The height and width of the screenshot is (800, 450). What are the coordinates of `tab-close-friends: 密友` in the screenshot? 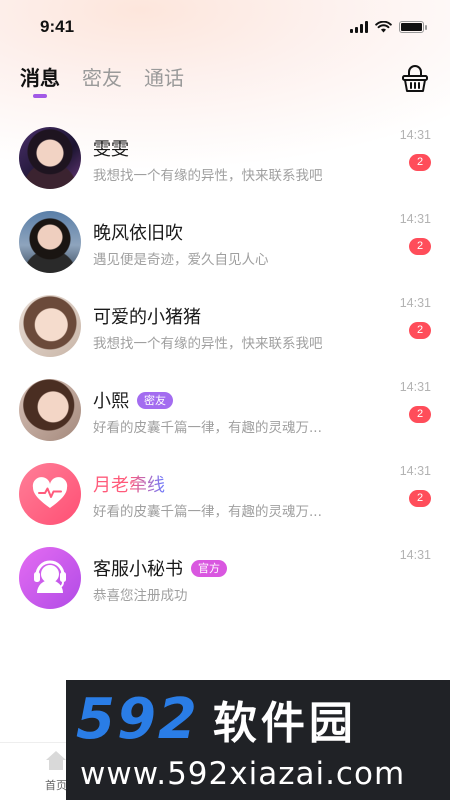 It's located at (102, 76).